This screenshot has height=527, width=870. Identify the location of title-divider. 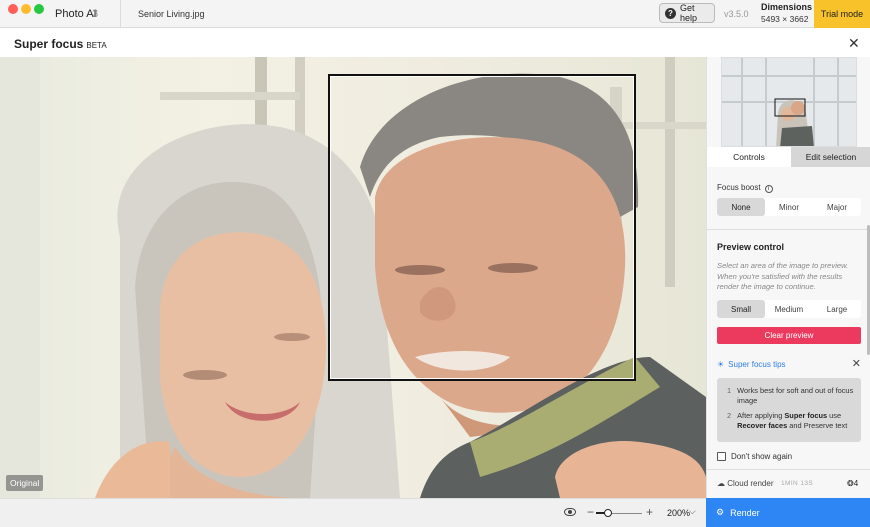
(120, 14).